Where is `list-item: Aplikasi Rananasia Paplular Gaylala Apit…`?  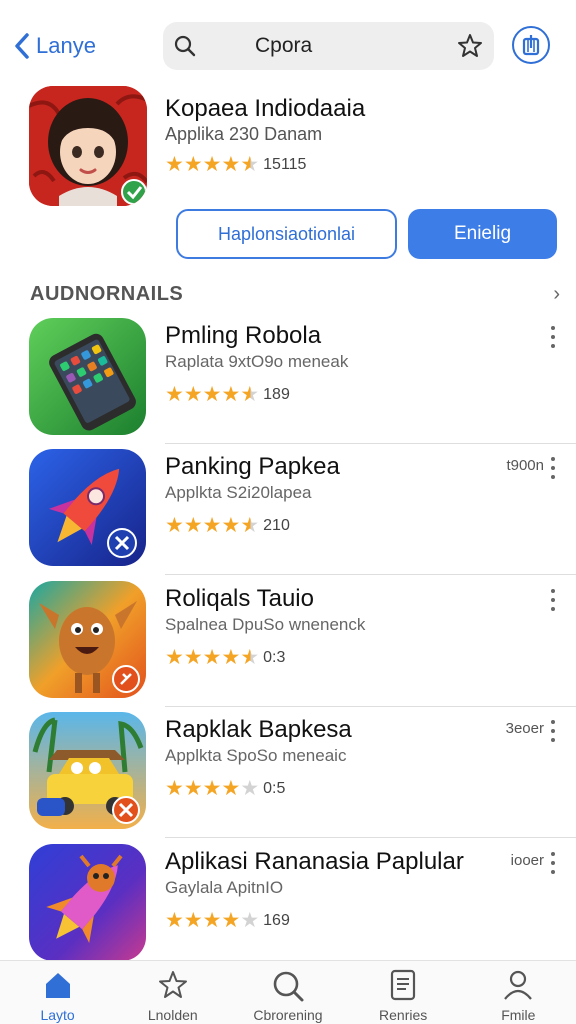 list-item: Aplikasi Rananasia Paplular Gaylala Apit… is located at coordinates (288, 899).